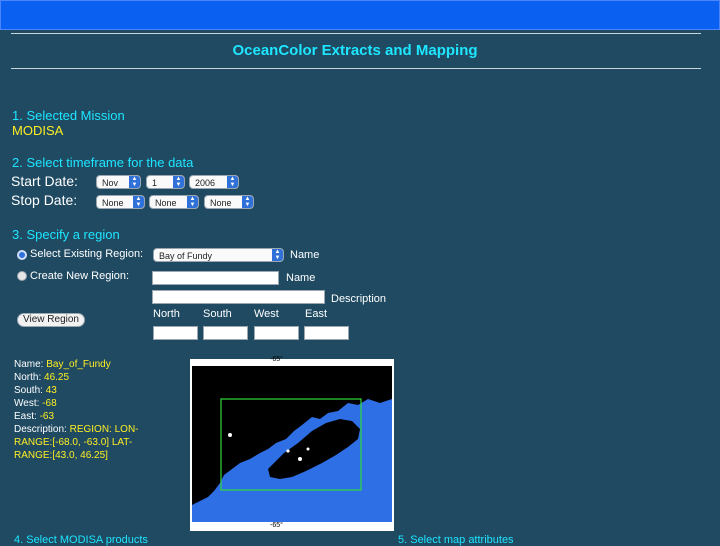  Describe the element at coordinates (238, 297) in the screenshot. I see `new-region-description-input` at that location.